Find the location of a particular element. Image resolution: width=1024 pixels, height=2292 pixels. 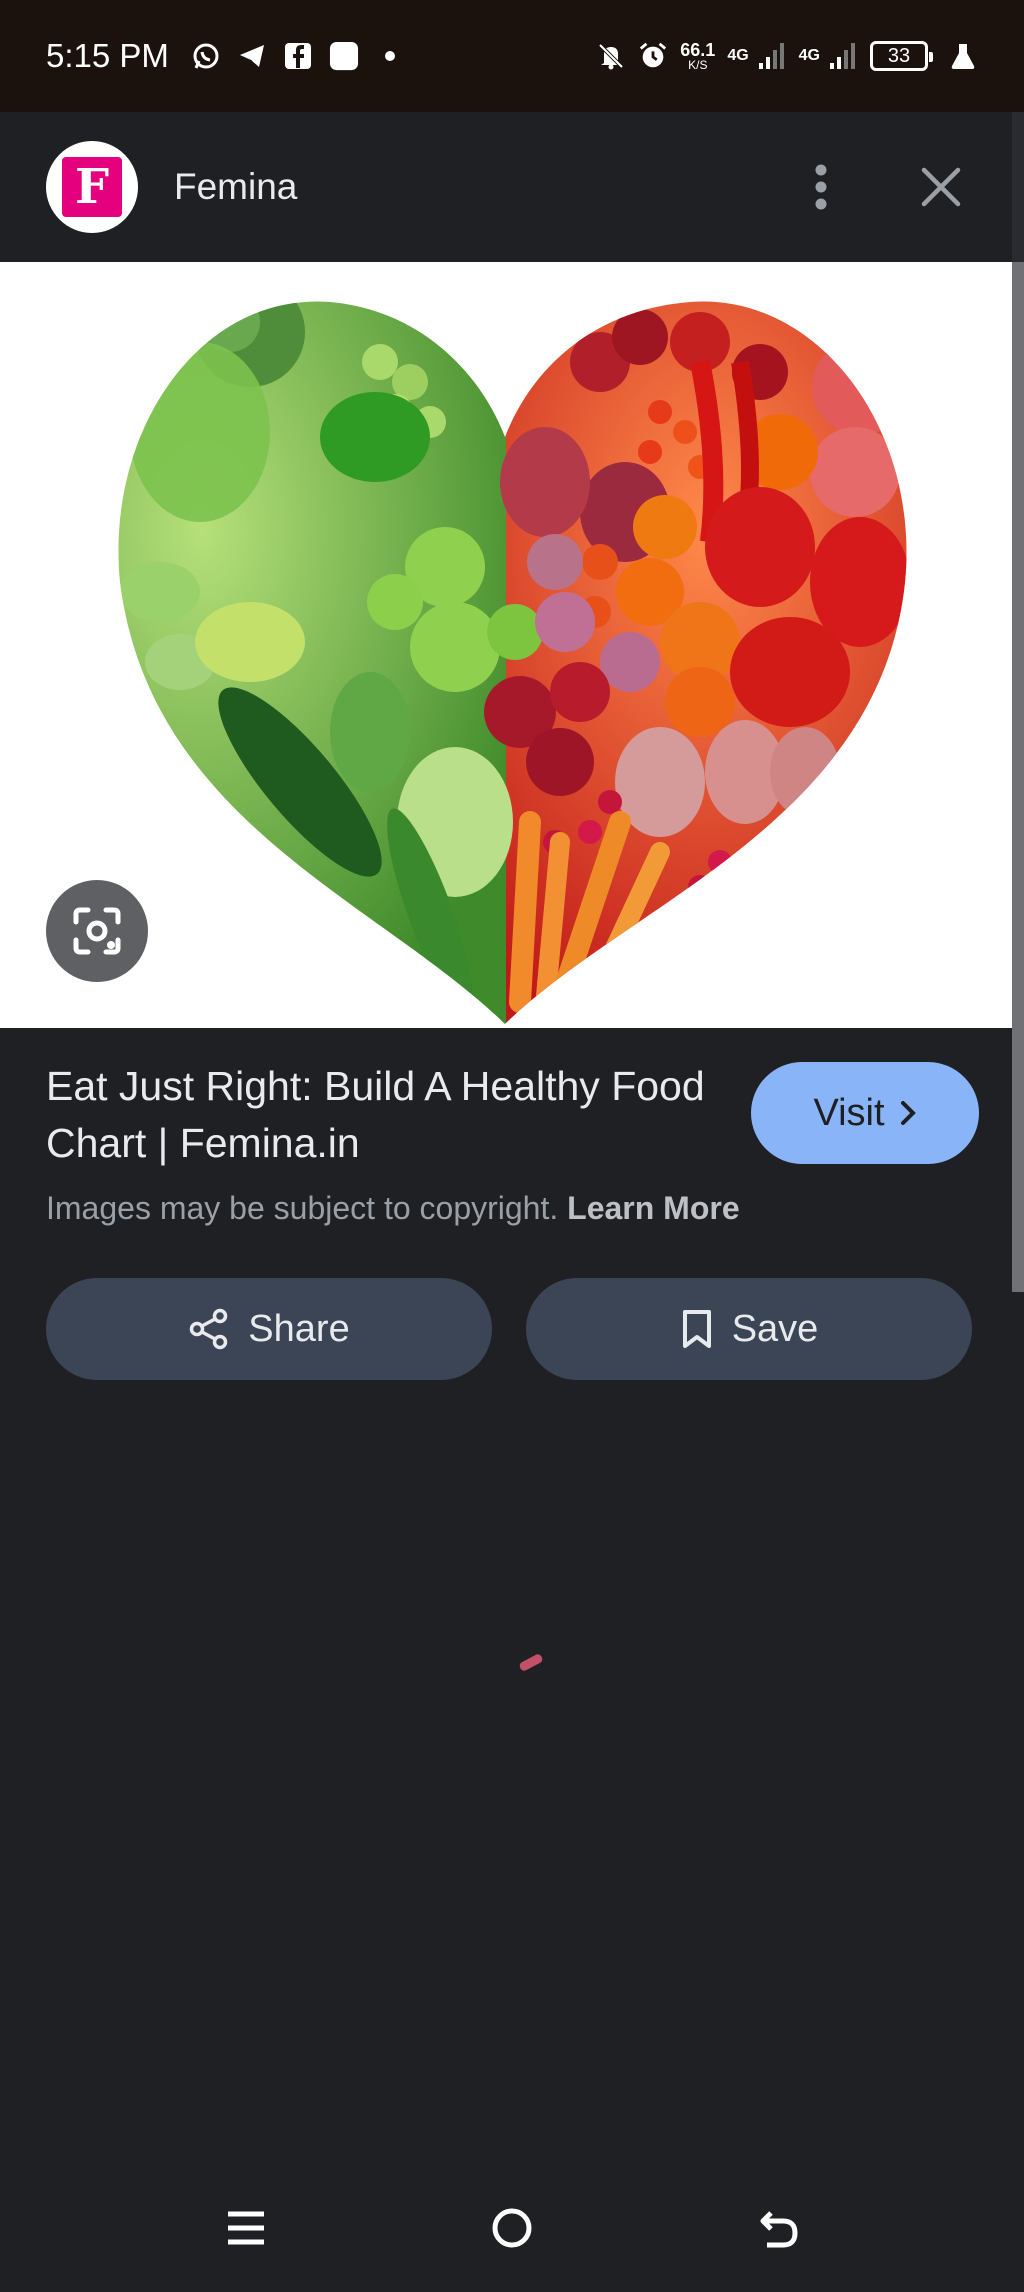

header-actions is located at coordinates (881, 187).